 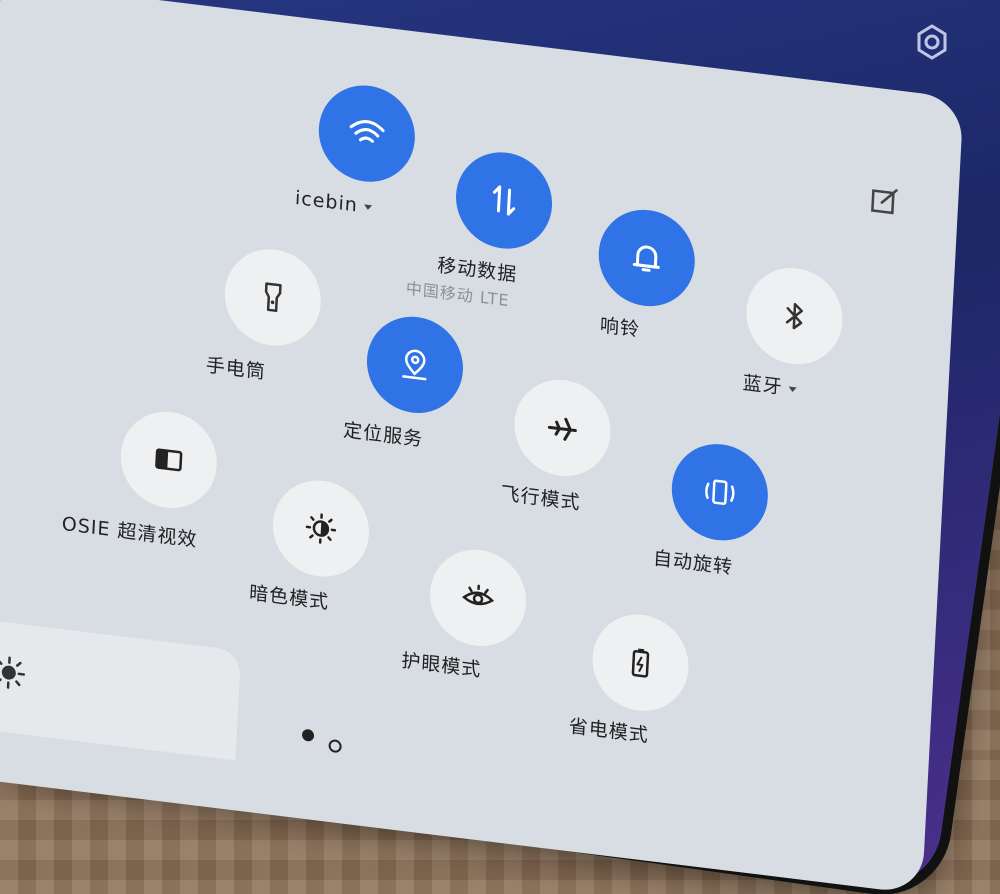 I want to click on brightness-icon, so click(x=13, y=672).